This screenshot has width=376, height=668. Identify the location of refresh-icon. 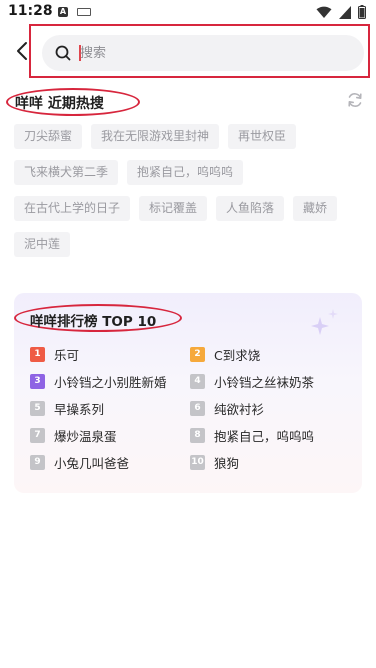
(355, 100).